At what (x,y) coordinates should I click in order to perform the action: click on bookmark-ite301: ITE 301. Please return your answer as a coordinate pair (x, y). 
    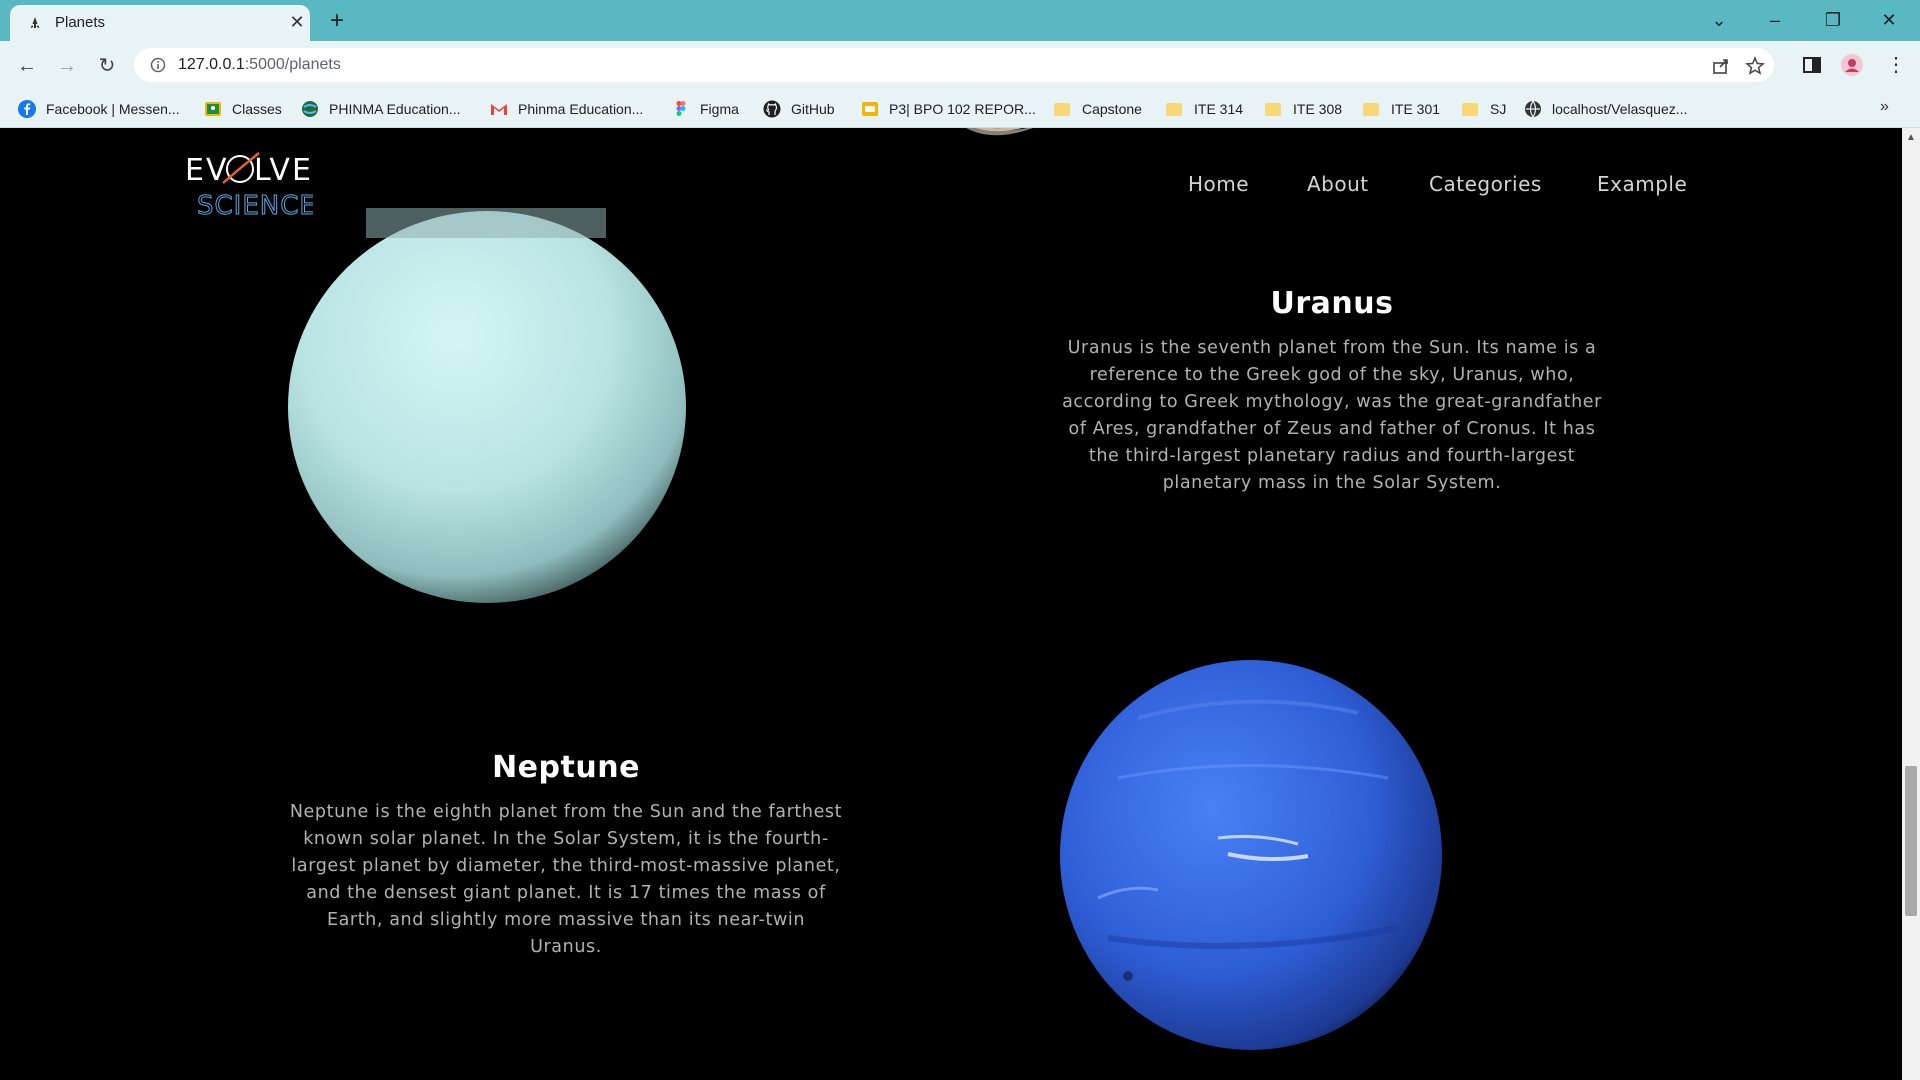
    Looking at the image, I should click on (1401, 109).